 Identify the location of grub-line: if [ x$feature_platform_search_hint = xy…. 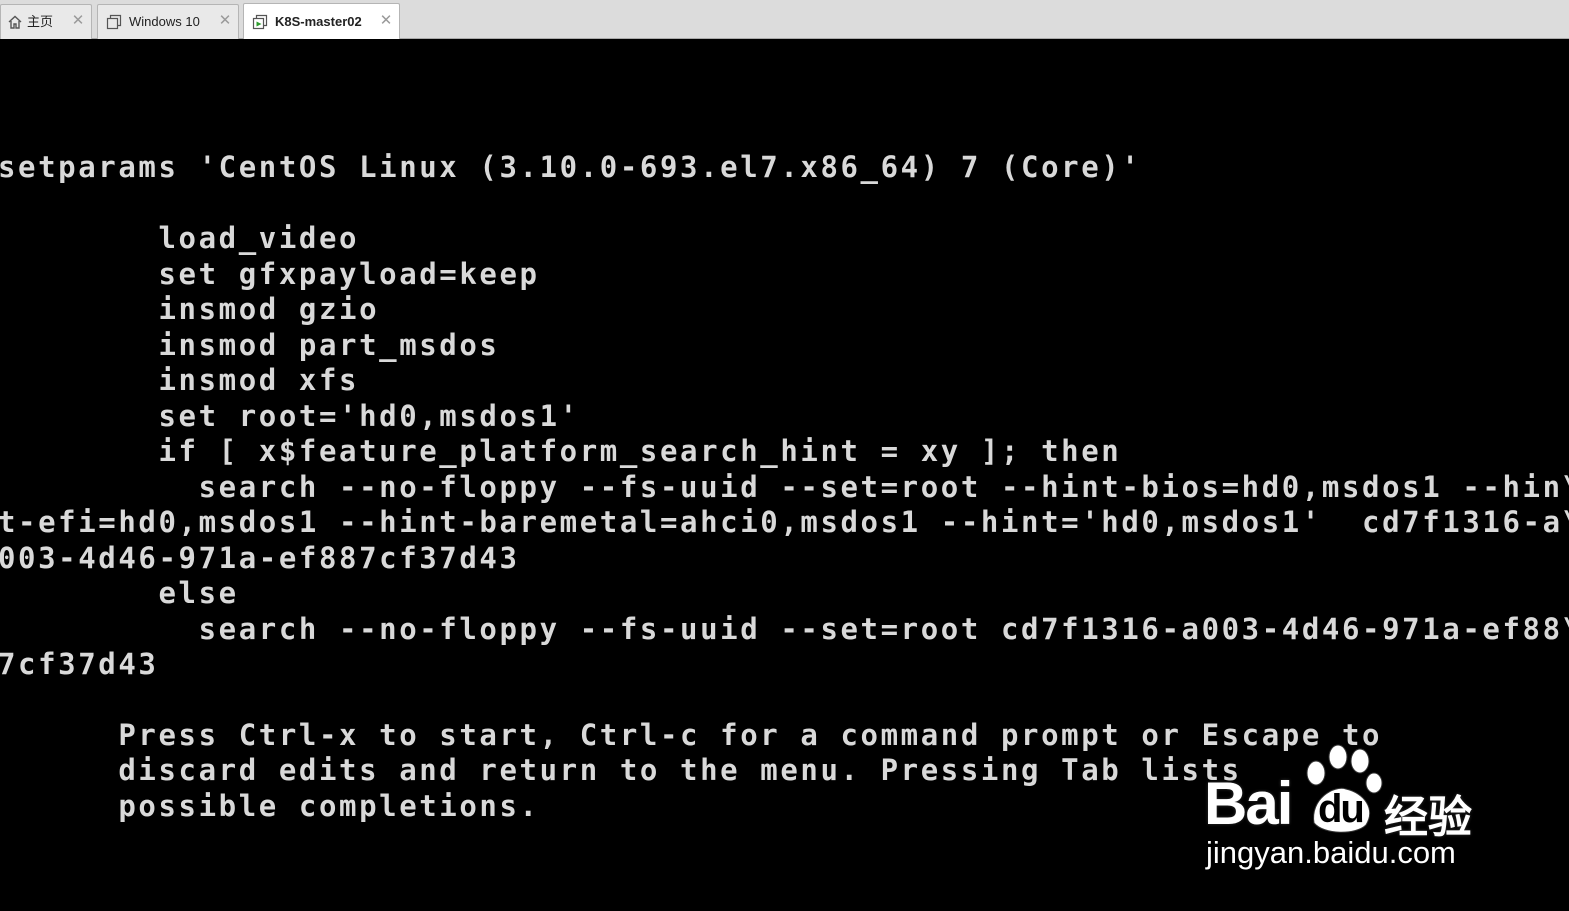
(561, 451).